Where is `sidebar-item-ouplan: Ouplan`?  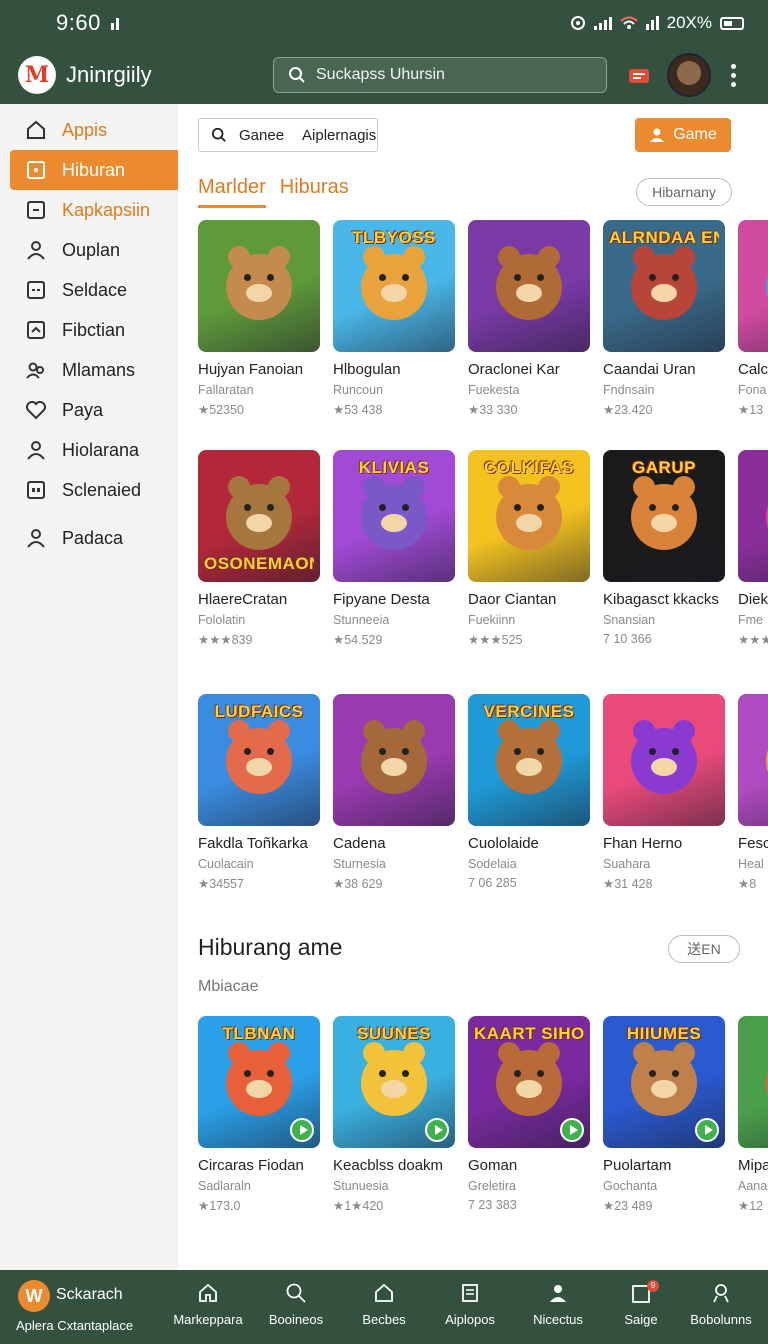 sidebar-item-ouplan: Ouplan is located at coordinates (89, 250).